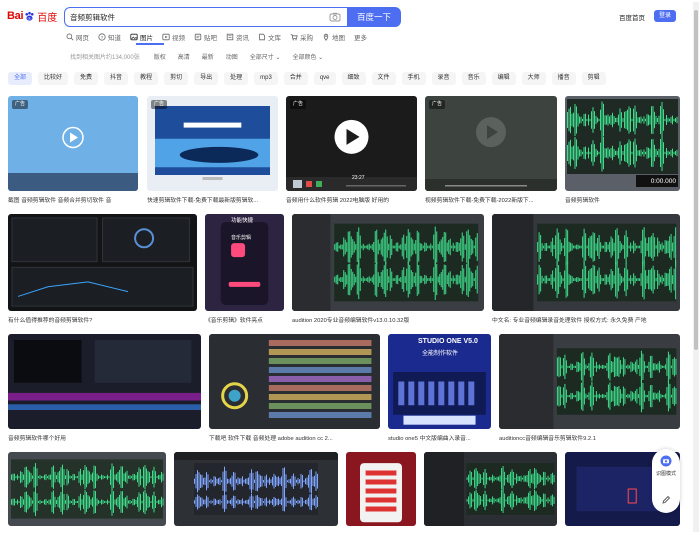  What do you see at coordinates (301, 37) in the screenshot?
I see `tab-purchase: 采购` at bounding box center [301, 37].